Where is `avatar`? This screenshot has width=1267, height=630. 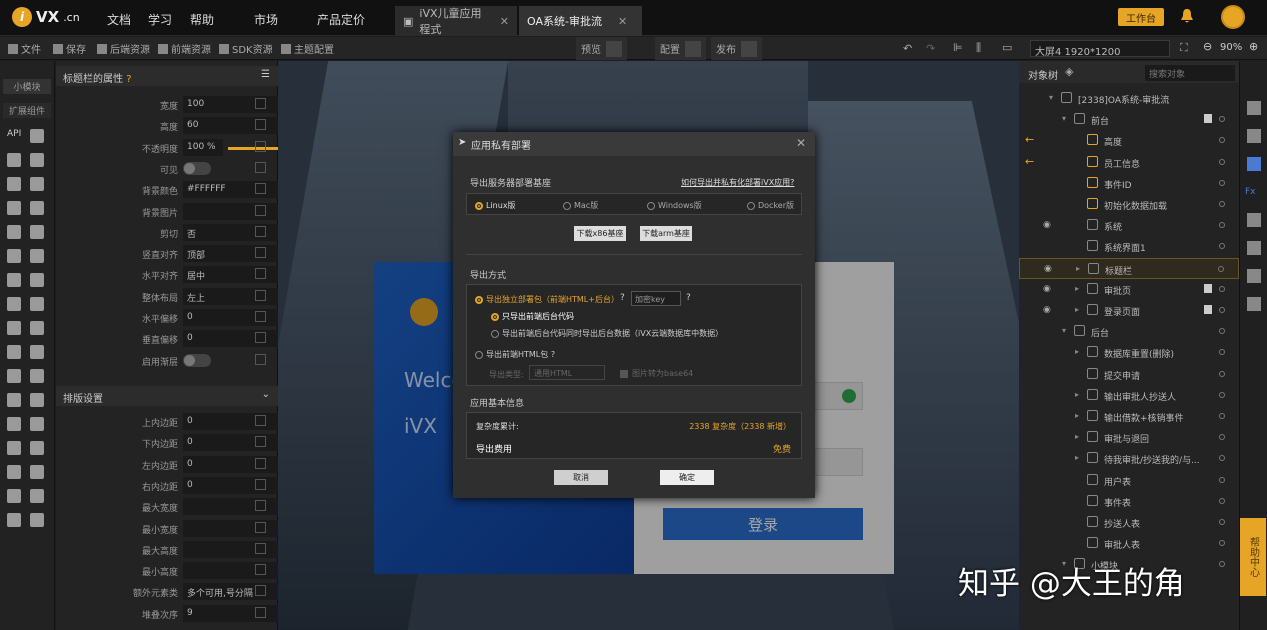
avatar is located at coordinates (1233, 17).